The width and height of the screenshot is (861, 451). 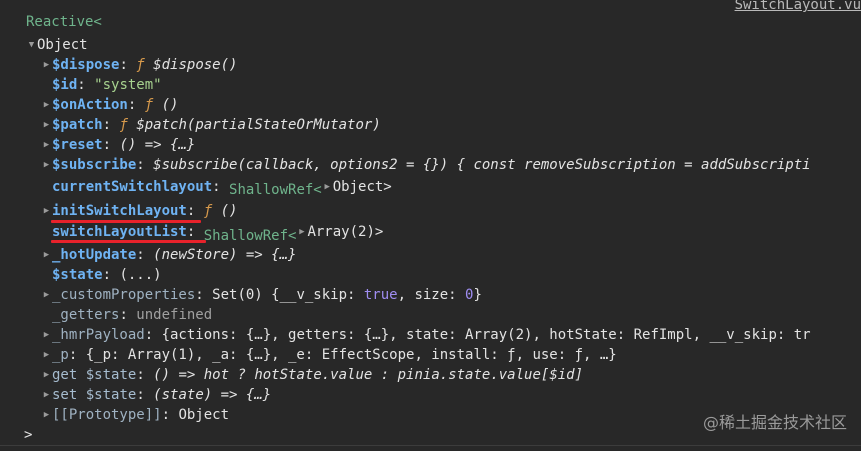 I want to click on red-underline-list, so click(x=128, y=241).